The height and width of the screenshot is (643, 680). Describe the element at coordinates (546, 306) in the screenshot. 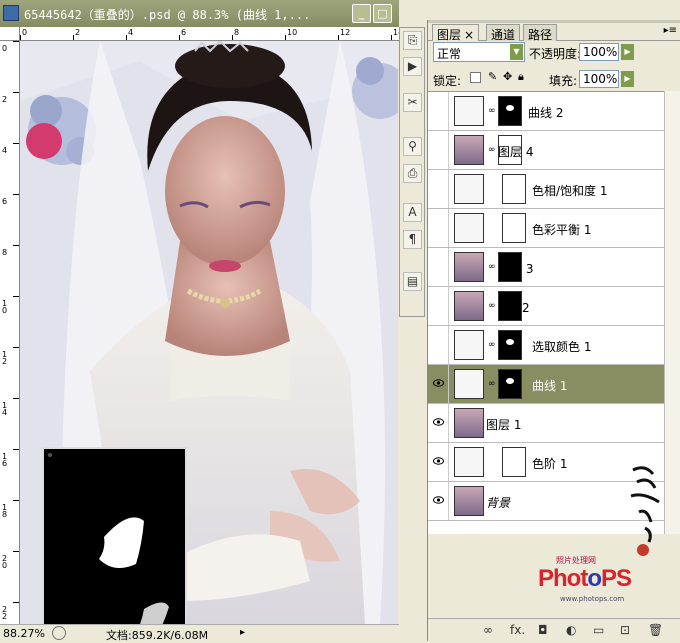

I see `layer-row: ∞ 图层2` at that location.